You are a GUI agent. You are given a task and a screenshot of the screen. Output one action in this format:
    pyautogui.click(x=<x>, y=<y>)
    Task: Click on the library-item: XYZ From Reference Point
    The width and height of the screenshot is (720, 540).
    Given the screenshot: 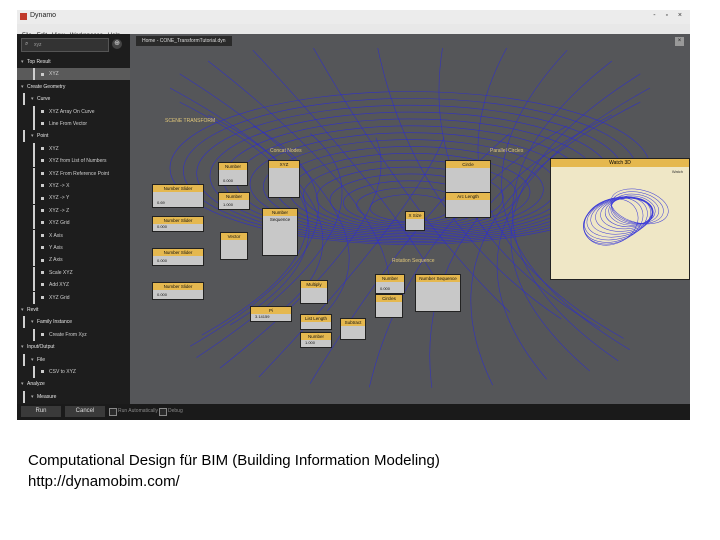 What is the action you would take?
    pyautogui.click(x=73, y=173)
    